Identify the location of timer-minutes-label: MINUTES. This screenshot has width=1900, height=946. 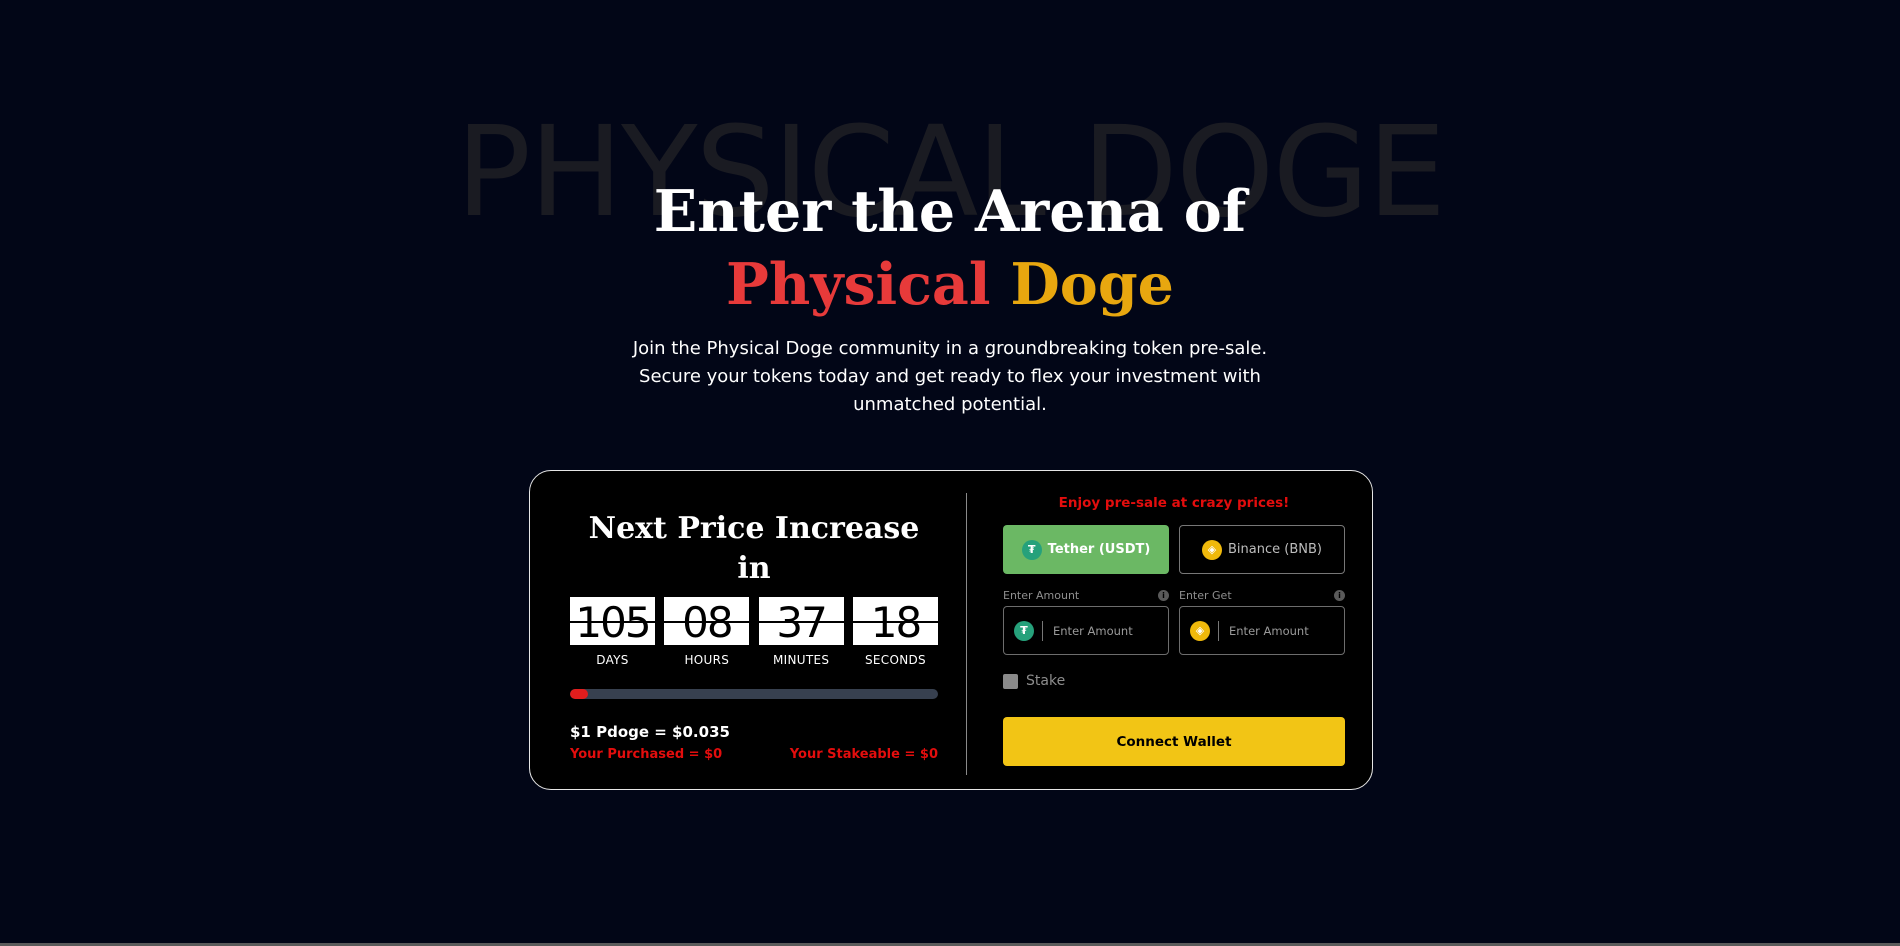
(801, 660).